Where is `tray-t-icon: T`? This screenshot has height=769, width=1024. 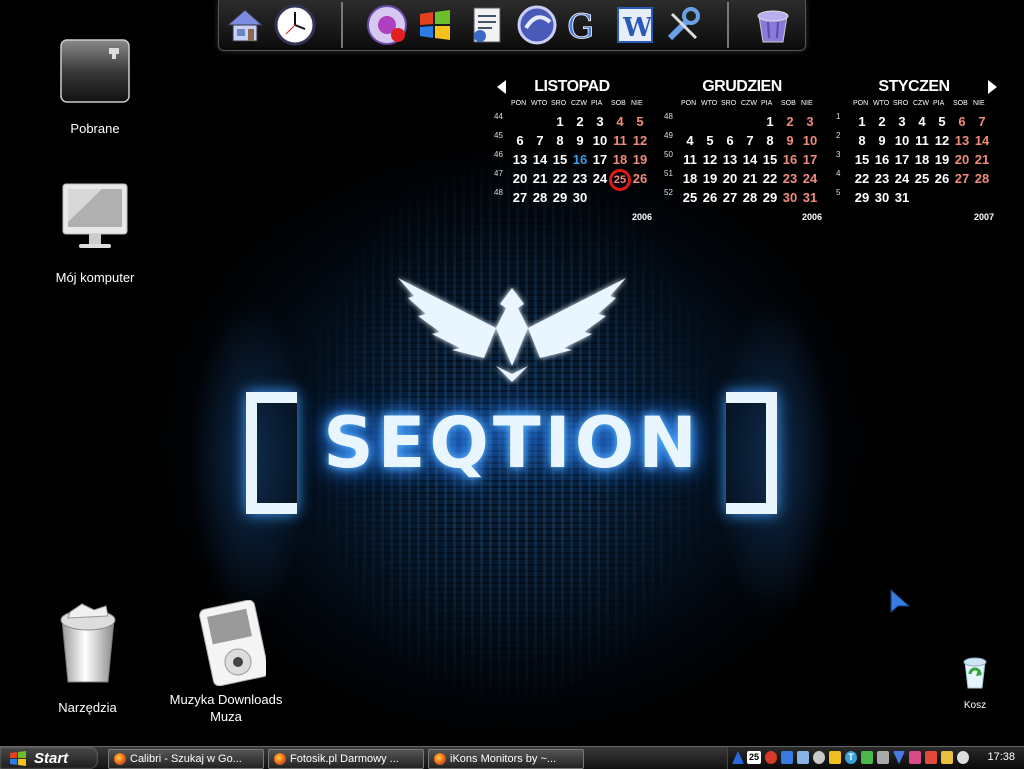 tray-t-icon: T is located at coordinates (851, 757).